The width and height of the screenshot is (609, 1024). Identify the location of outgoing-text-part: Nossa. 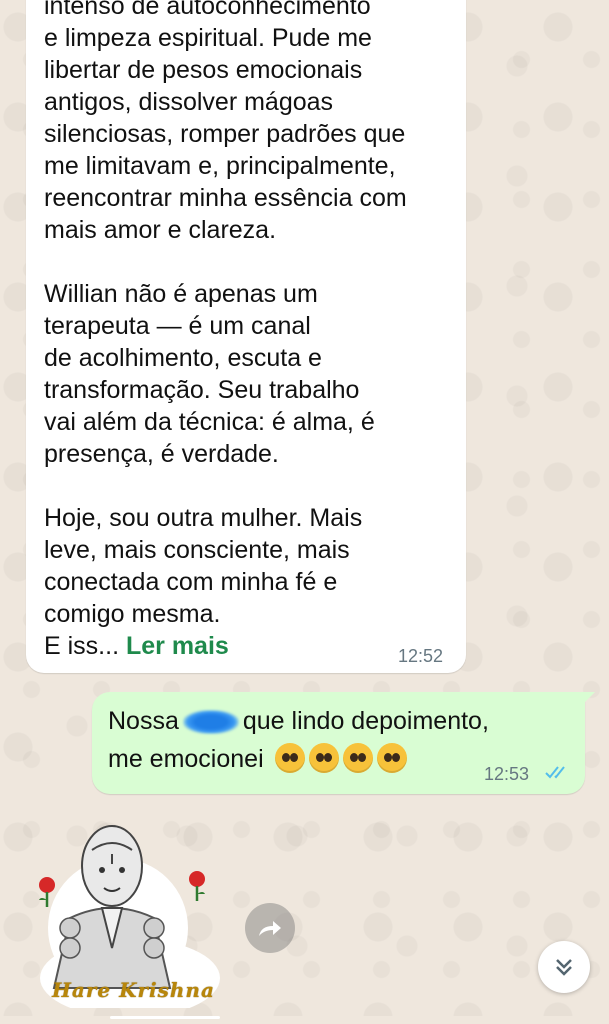
(143, 721).